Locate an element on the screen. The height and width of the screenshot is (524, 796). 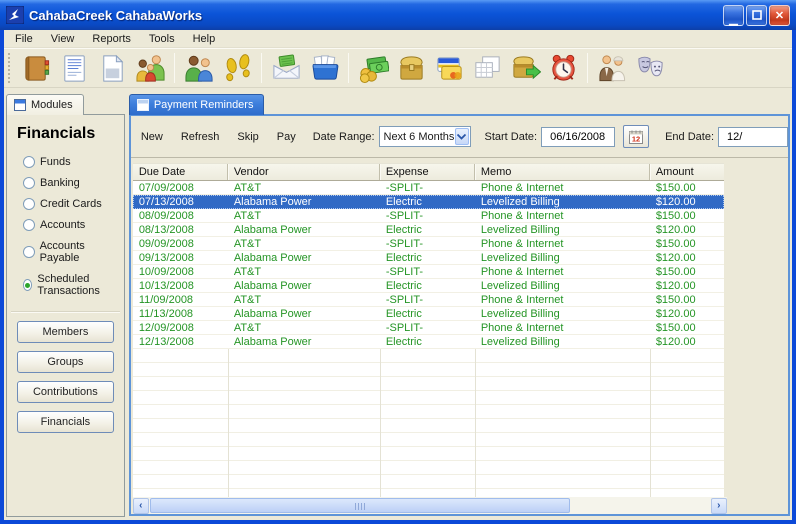
tab-payment-reminders: Payment Reminders is located at coordinates (196, 104).